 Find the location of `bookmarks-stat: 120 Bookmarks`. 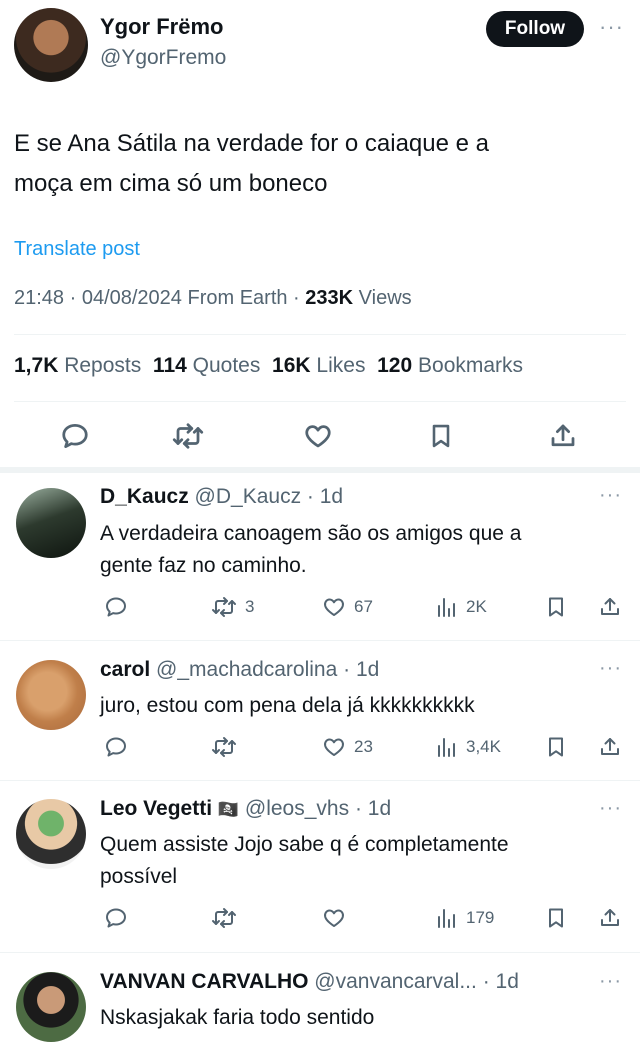

bookmarks-stat: 120 Bookmarks is located at coordinates (450, 365).